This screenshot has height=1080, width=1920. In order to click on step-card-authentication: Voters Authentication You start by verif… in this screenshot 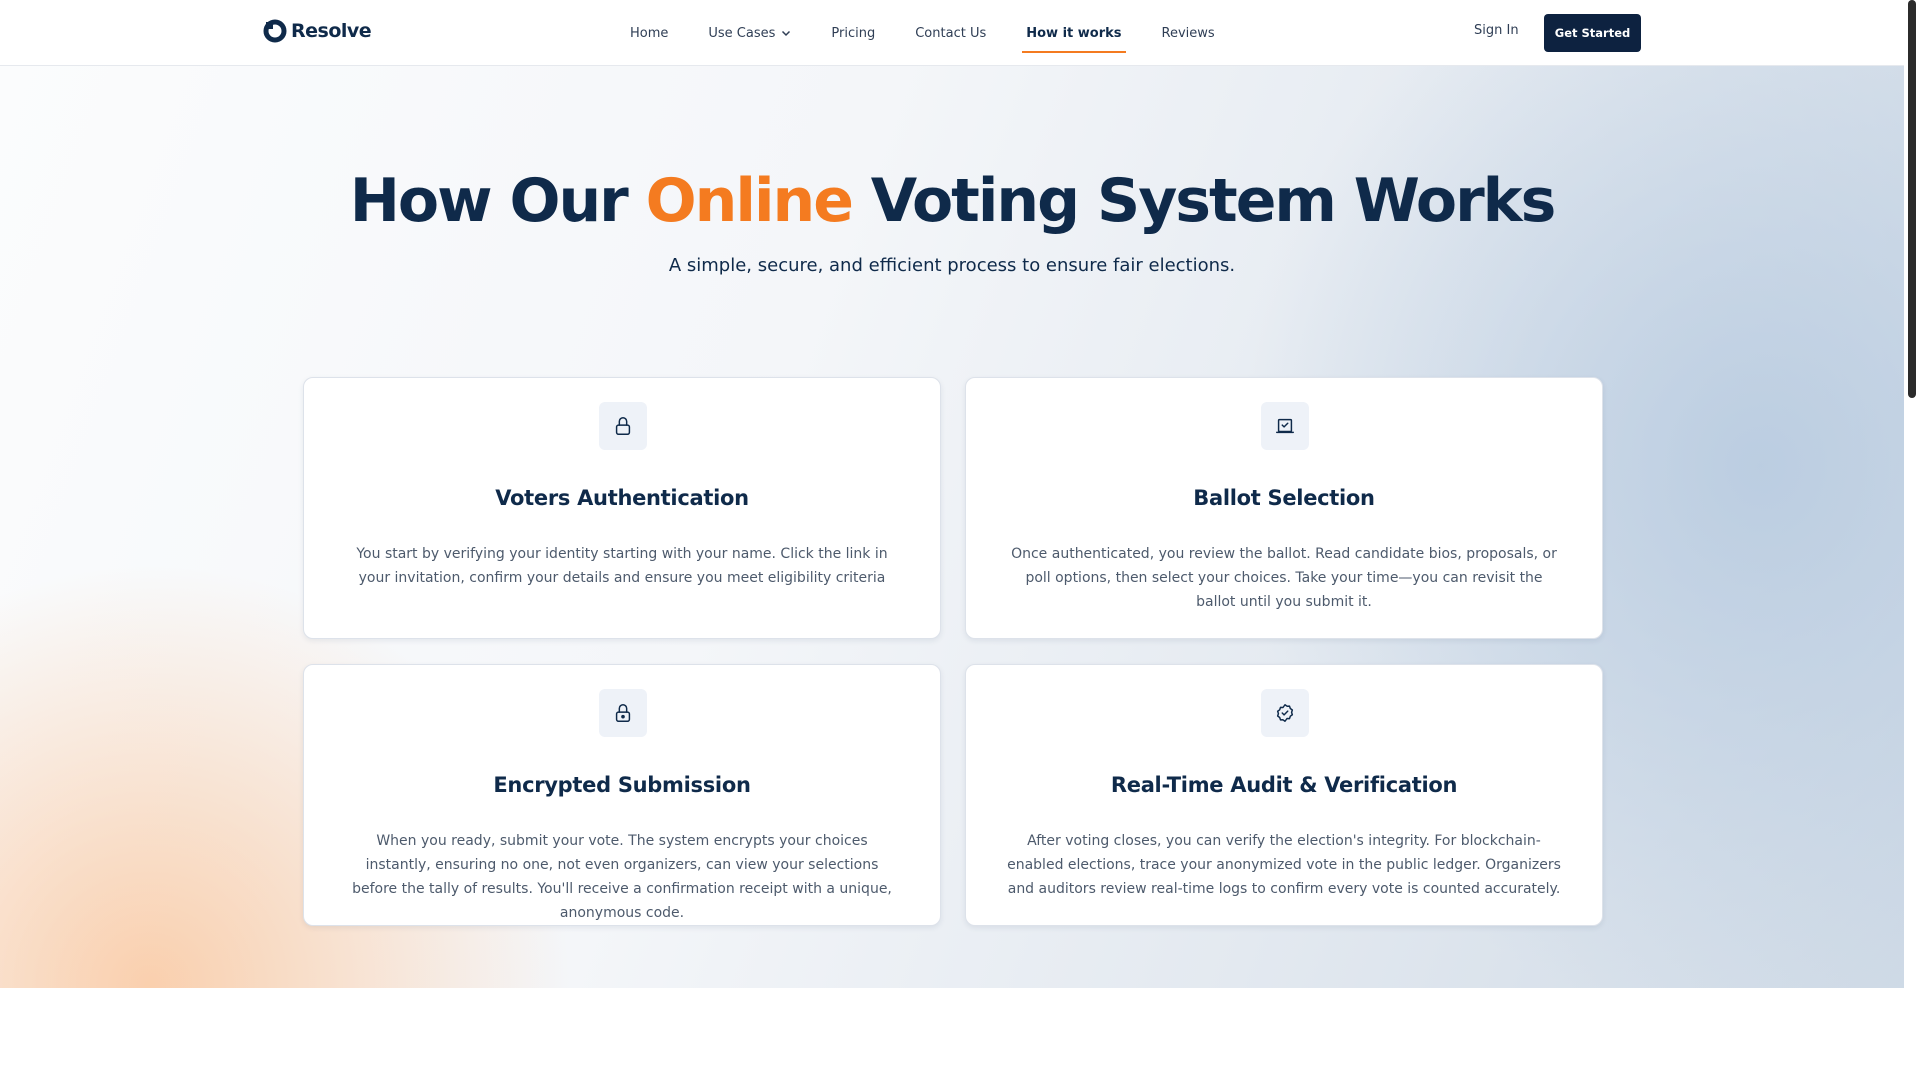, I will do `click(622, 508)`.